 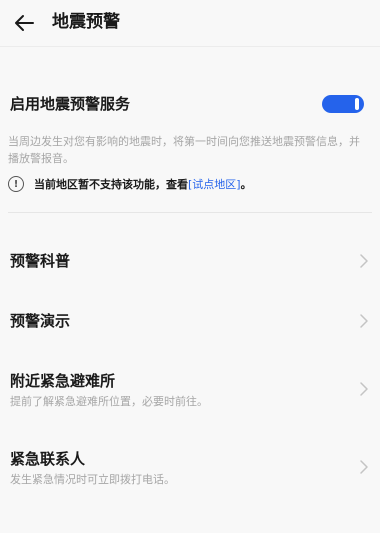 What do you see at coordinates (40, 261) in the screenshot?
I see `menu-item-title: 预警科普` at bounding box center [40, 261].